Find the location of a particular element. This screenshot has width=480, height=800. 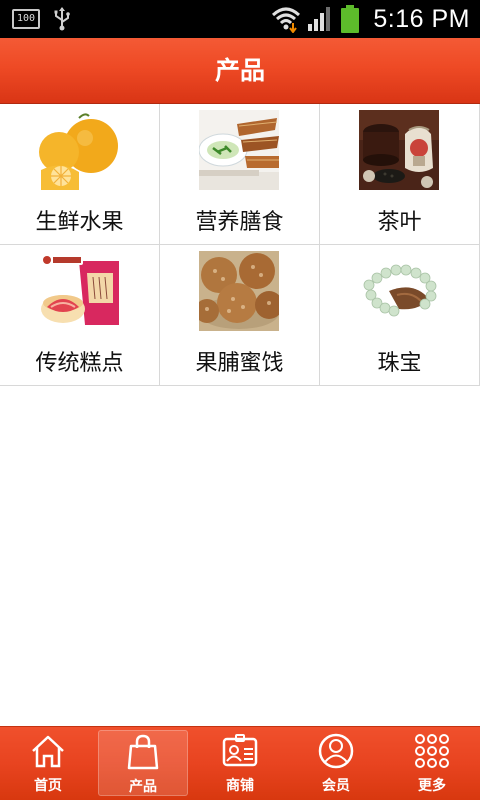

category-label: 茶叶 is located at coordinates (399, 222).